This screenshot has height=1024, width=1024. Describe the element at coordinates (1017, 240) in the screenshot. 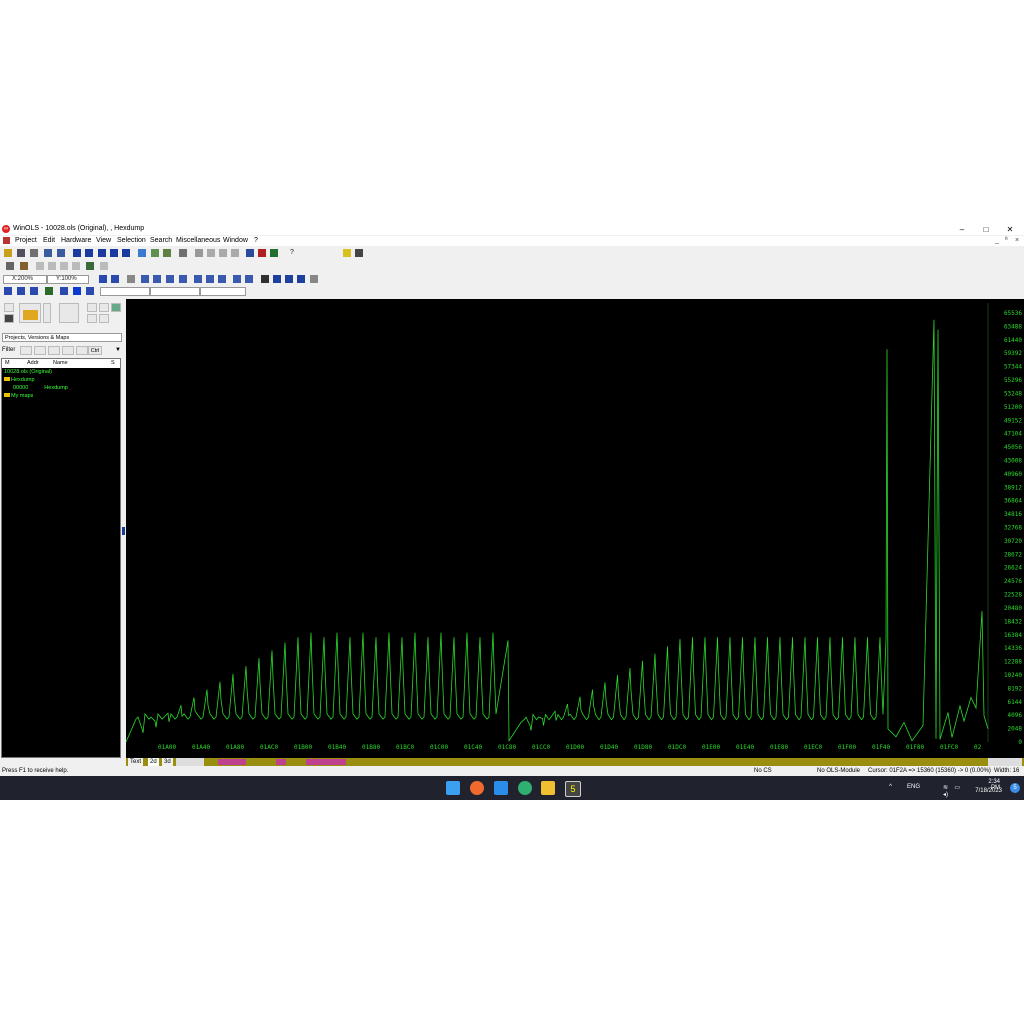

I see `mdi-close-button: ×` at that location.